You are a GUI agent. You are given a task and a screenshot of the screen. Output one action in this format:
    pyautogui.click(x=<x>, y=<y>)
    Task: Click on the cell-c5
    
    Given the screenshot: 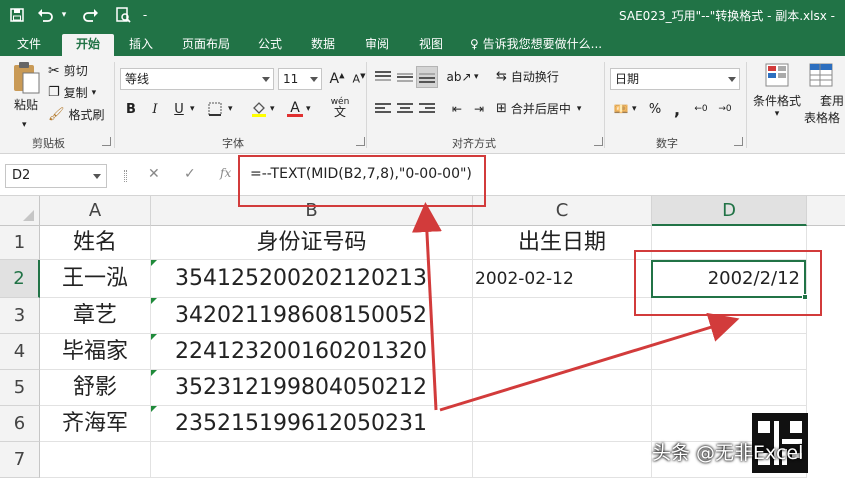 What is the action you would take?
    pyautogui.click(x=562, y=388)
    